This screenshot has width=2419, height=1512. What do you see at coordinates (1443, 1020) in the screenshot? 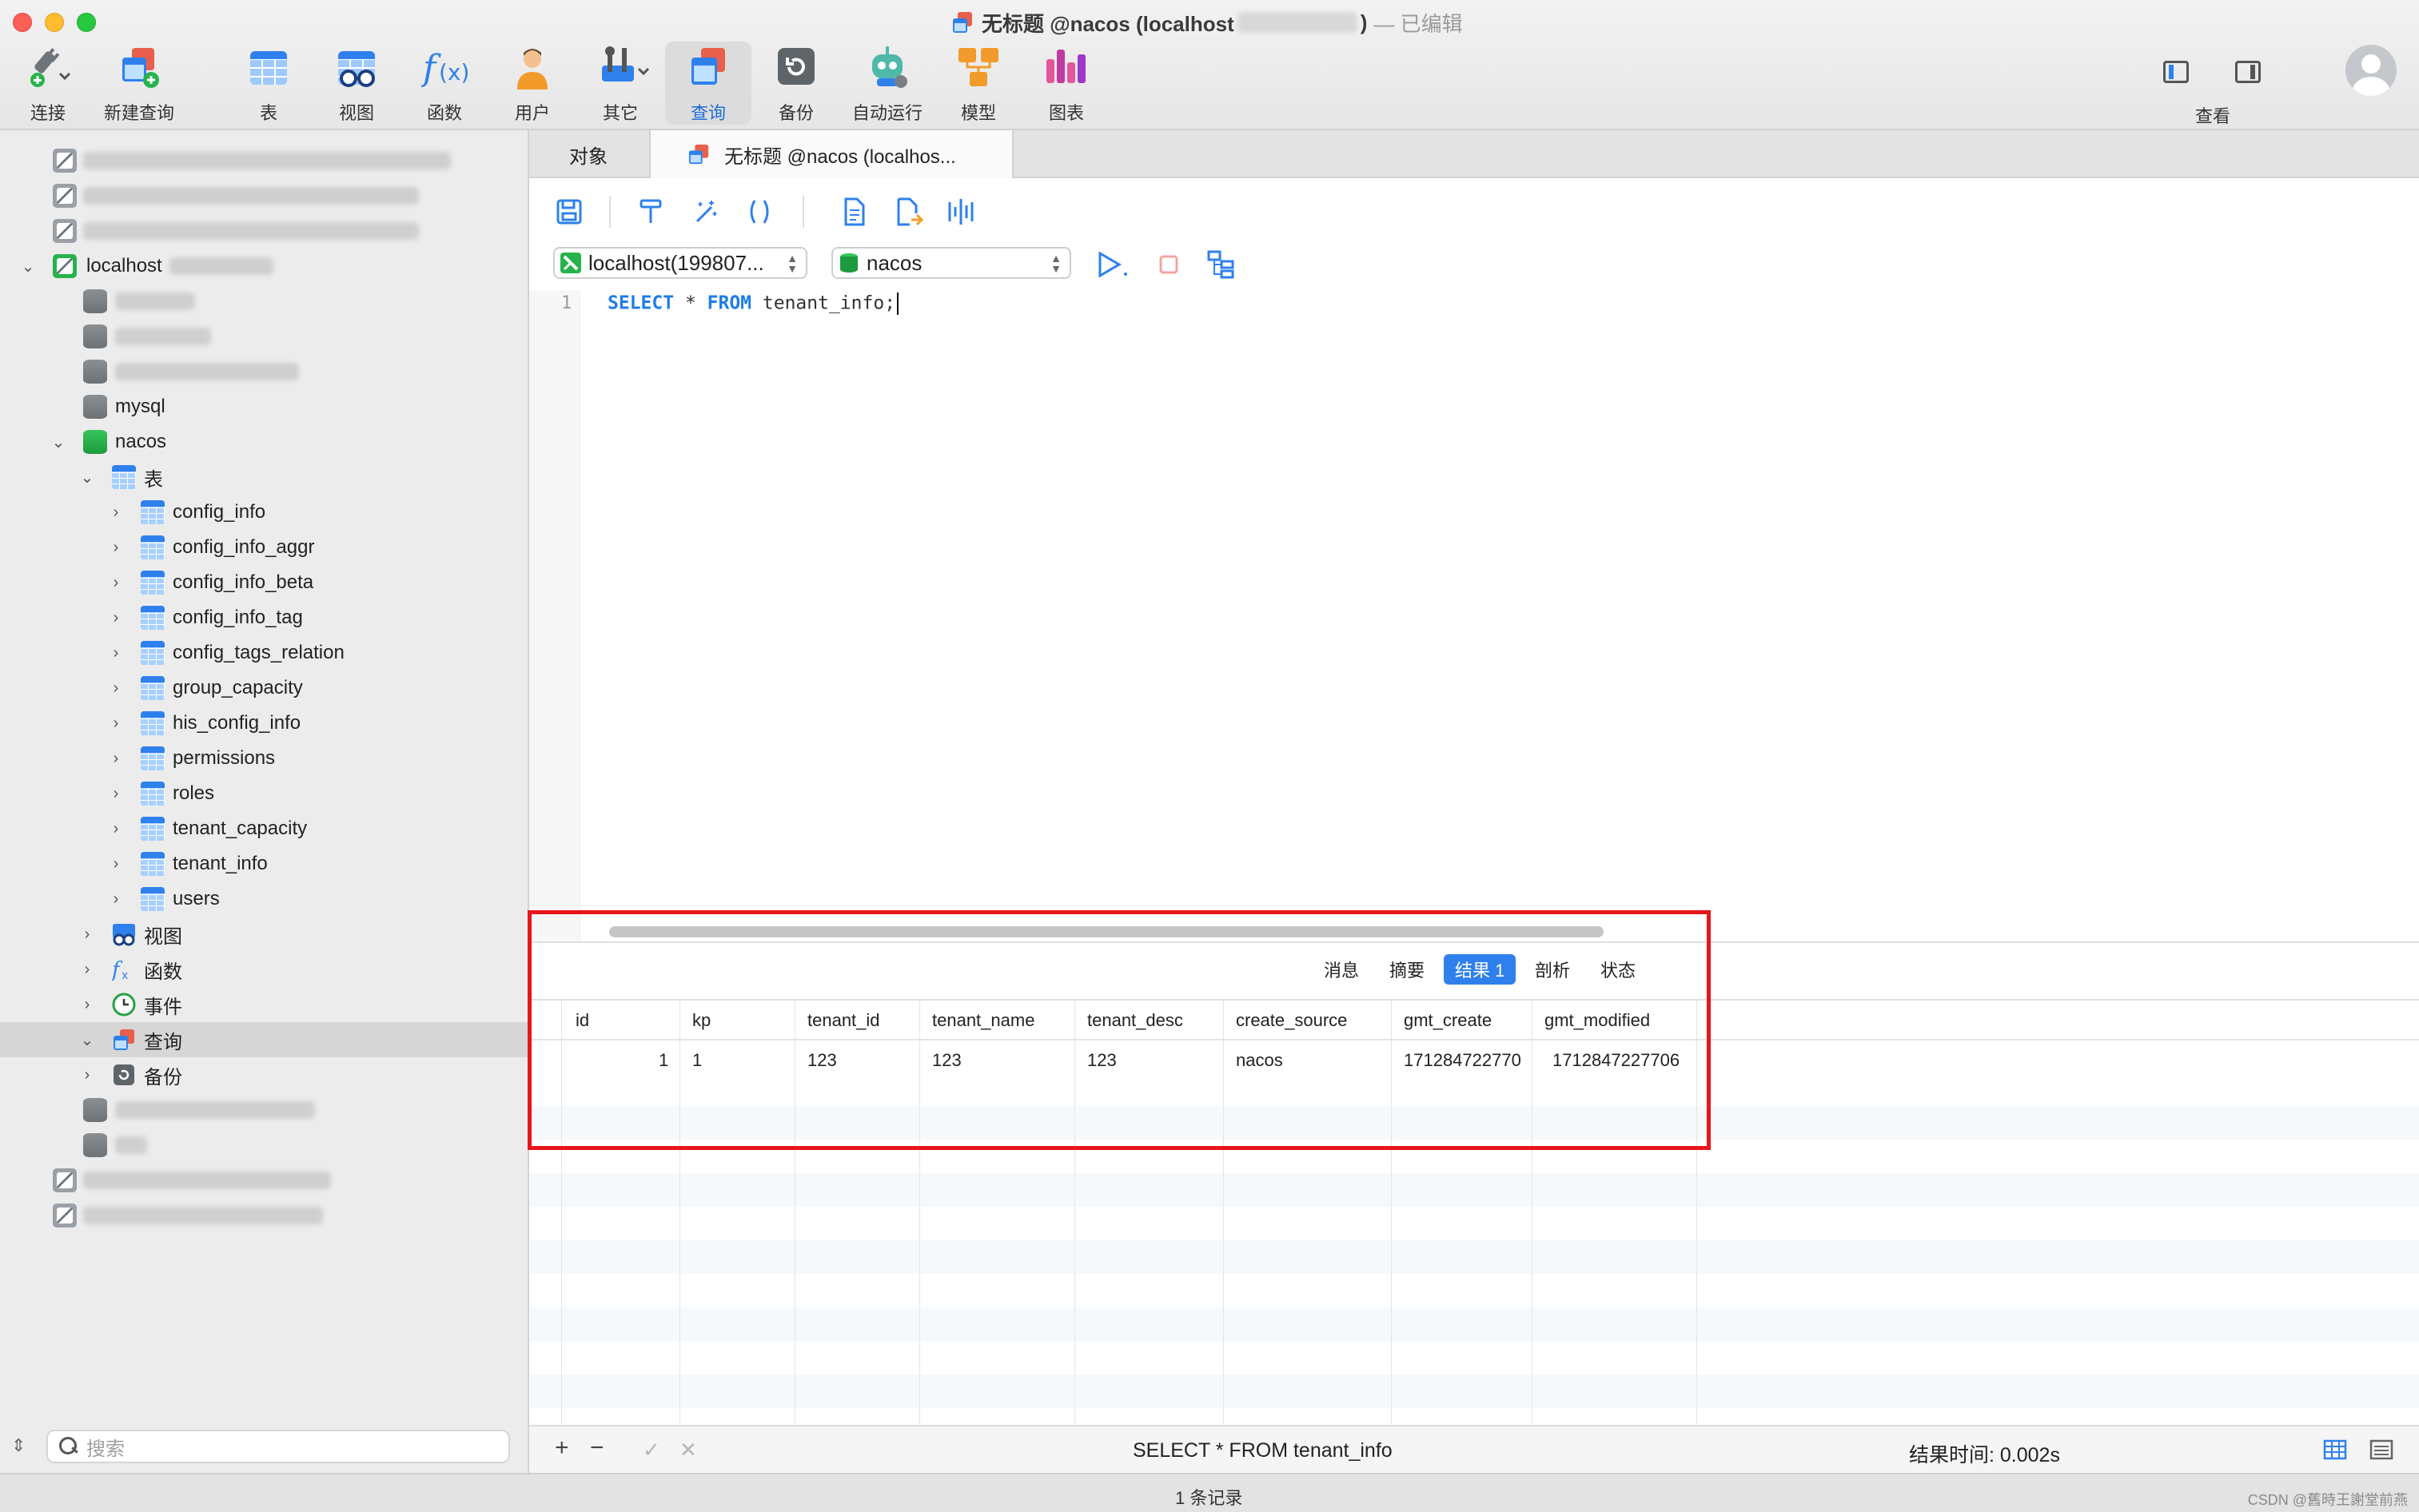
I see `column-header: gmt_create` at bounding box center [1443, 1020].